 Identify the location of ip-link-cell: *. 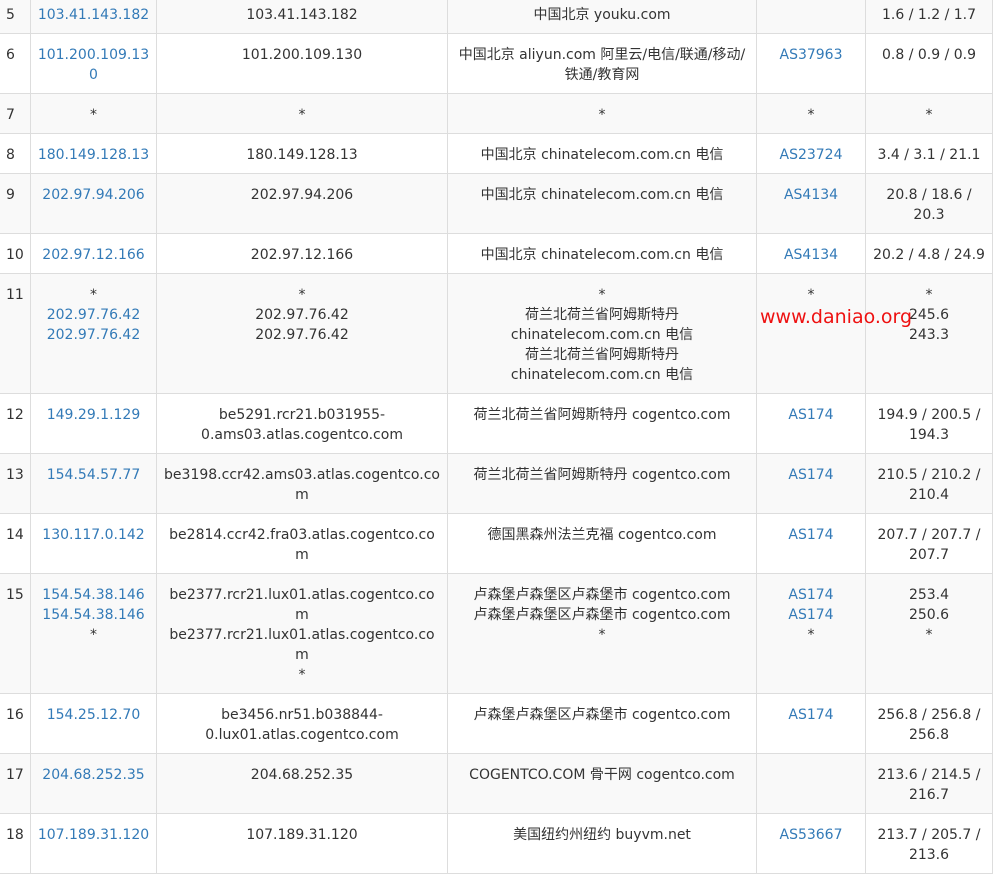
(93, 113).